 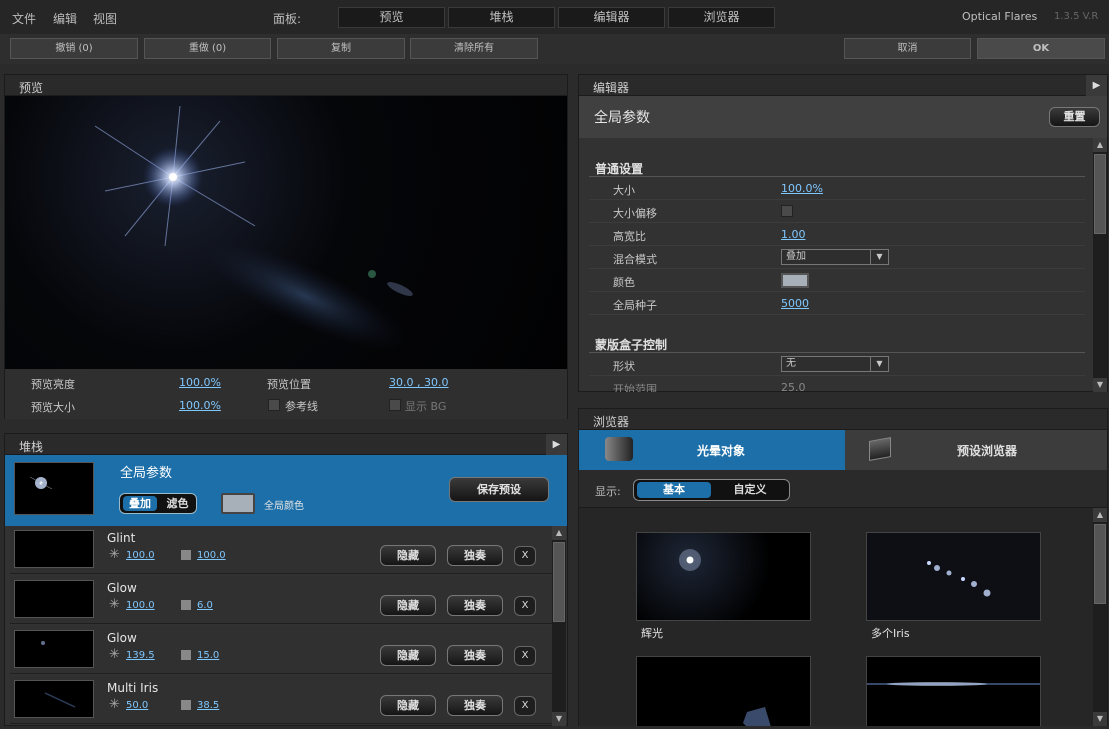 I want to click on tab-stack: 堆栈, so click(x=501, y=17).